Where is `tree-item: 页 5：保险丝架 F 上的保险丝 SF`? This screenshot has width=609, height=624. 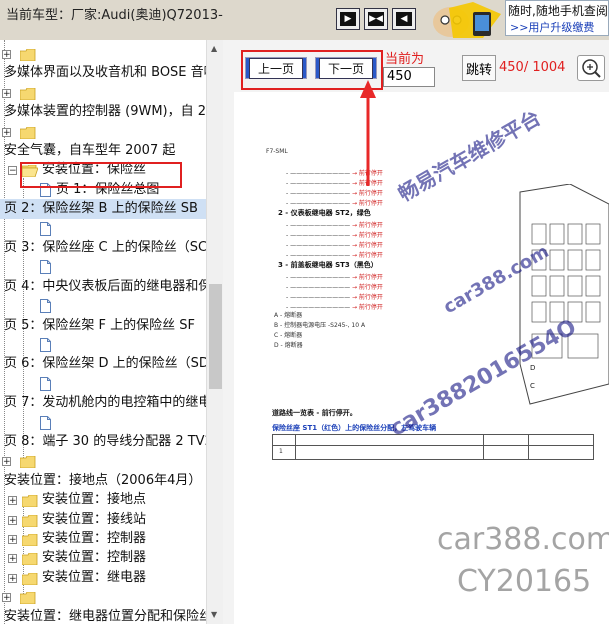
tree-item: 页 5：保险丝架 F 上的保险丝 SF is located at coordinates (103, 326).